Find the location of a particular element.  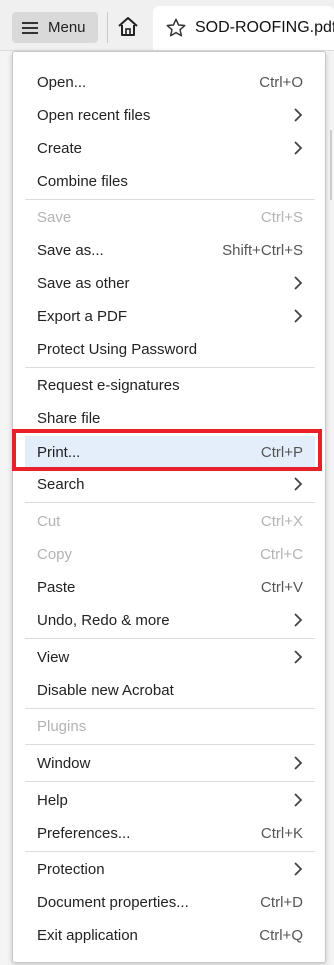

menu-item-label: Search is located at coordinates (61, 484).